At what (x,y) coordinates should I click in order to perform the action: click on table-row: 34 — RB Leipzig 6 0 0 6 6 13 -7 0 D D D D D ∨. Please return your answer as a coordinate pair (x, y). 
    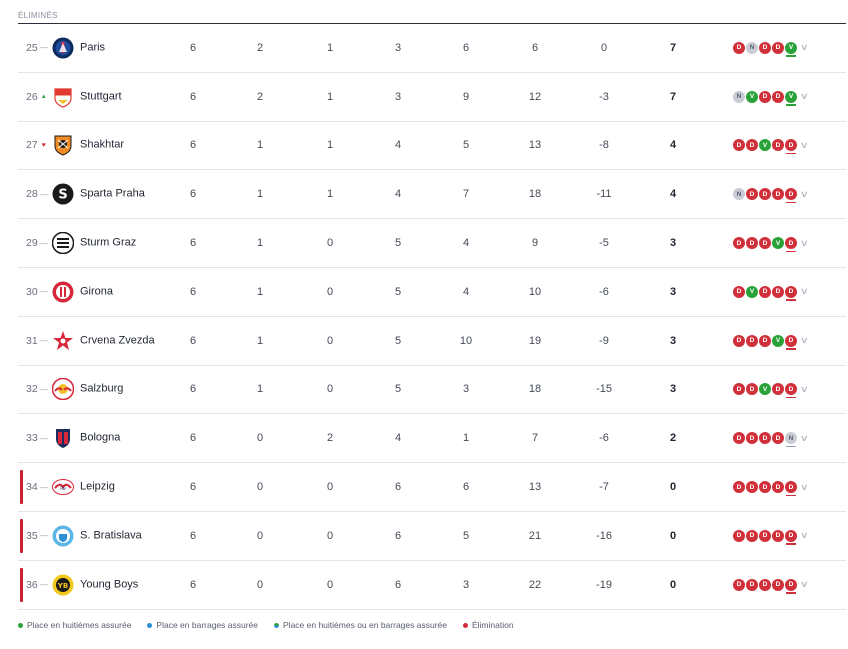
    Looking at the image, I should click on (432, 487).